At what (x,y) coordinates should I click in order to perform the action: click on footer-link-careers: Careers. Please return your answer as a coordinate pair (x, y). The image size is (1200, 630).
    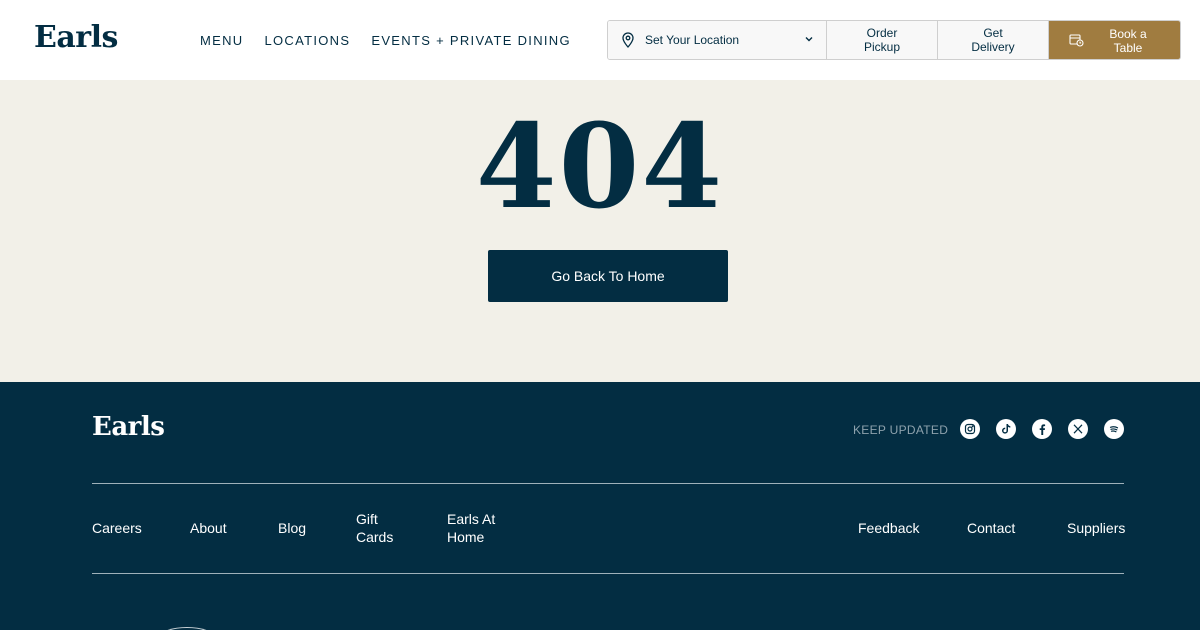
    Looking at the image, I should click on (117, 528).